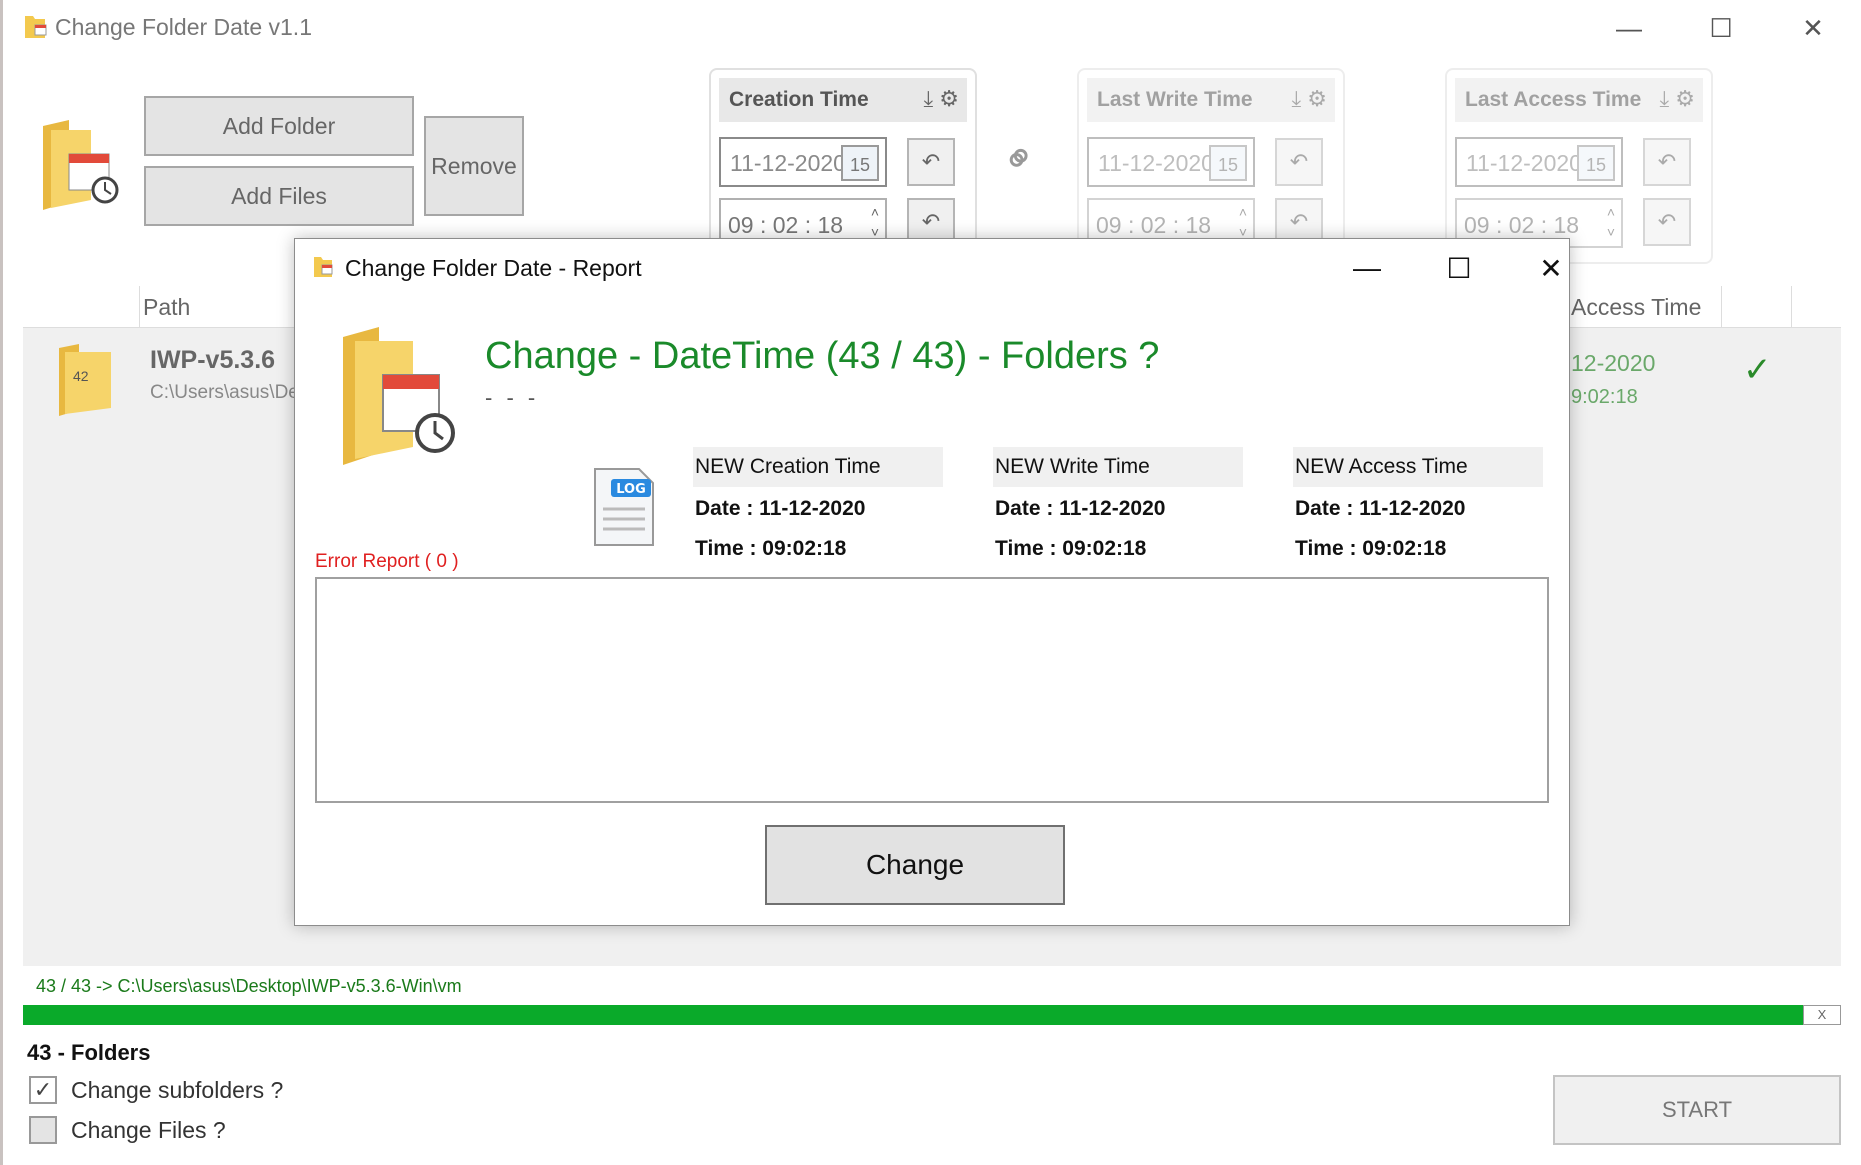 The image size is (1861, 1165). I want to click on column-header-access-time: Access Time, so click(1636, 307).